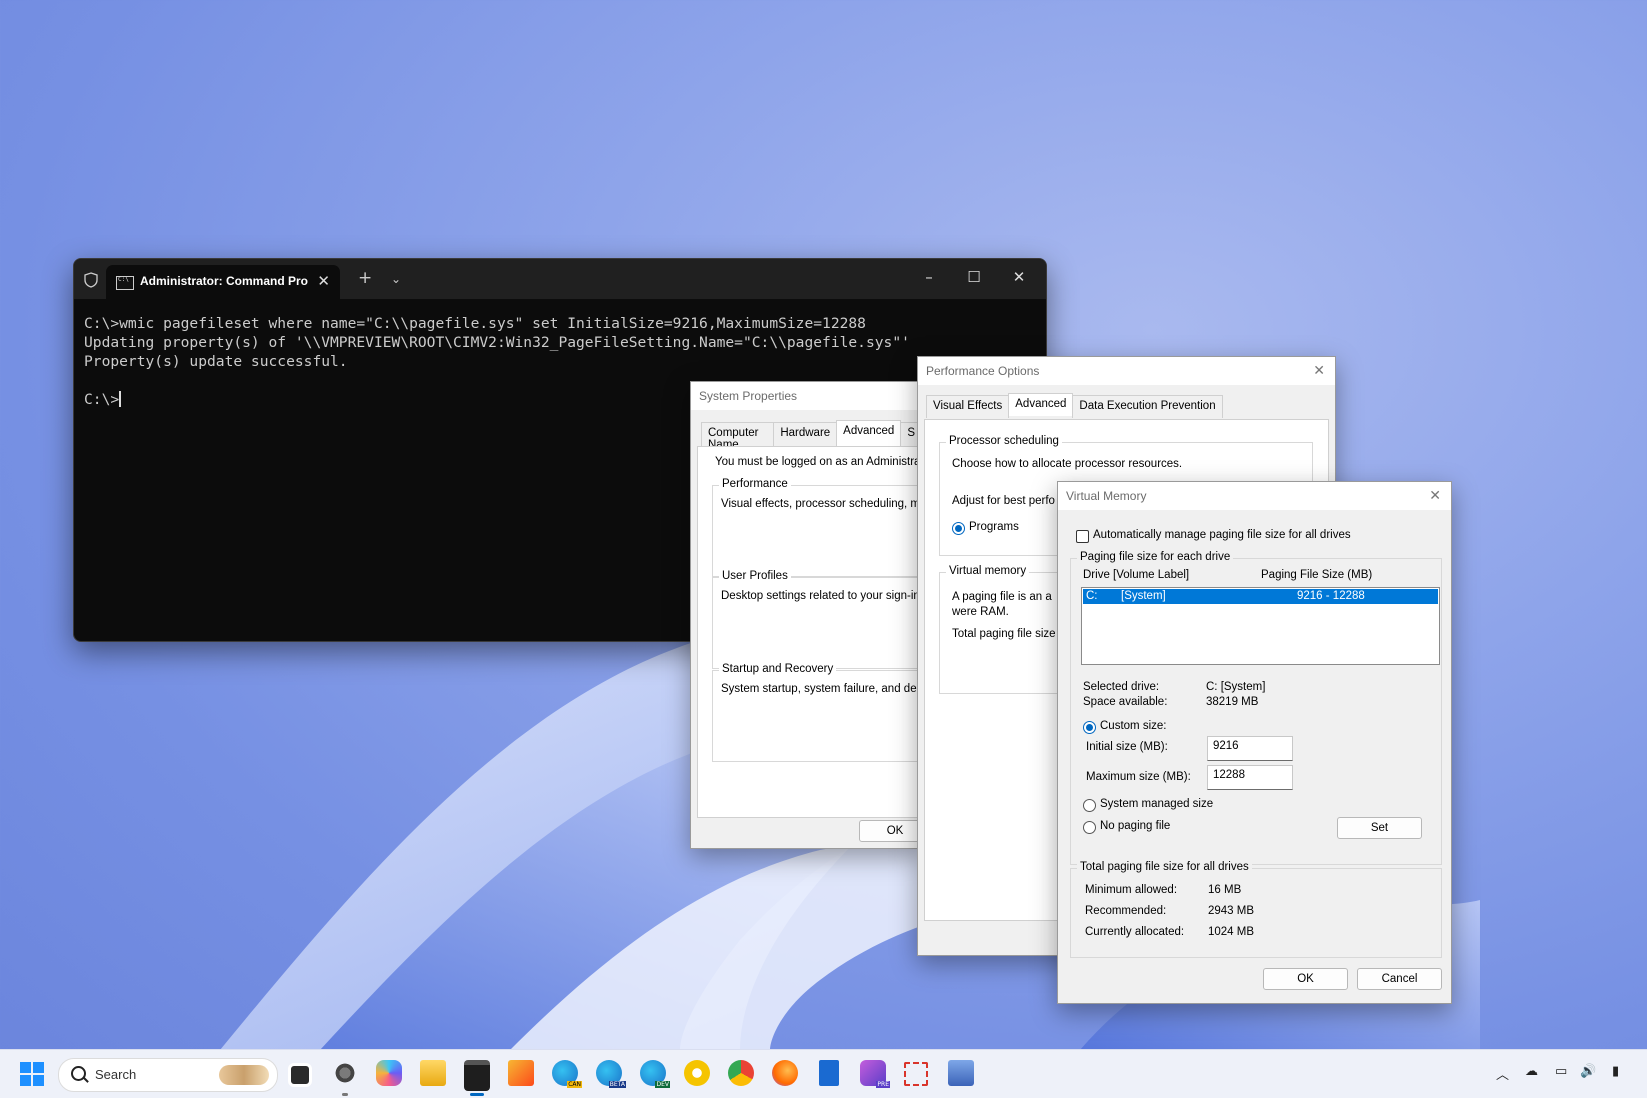  What do you see at coordinates (1260, 596) in the screenshot?
I see `drive-row-selected: C: [System] 9216 - 12288` at bounding box center [1260, 596].